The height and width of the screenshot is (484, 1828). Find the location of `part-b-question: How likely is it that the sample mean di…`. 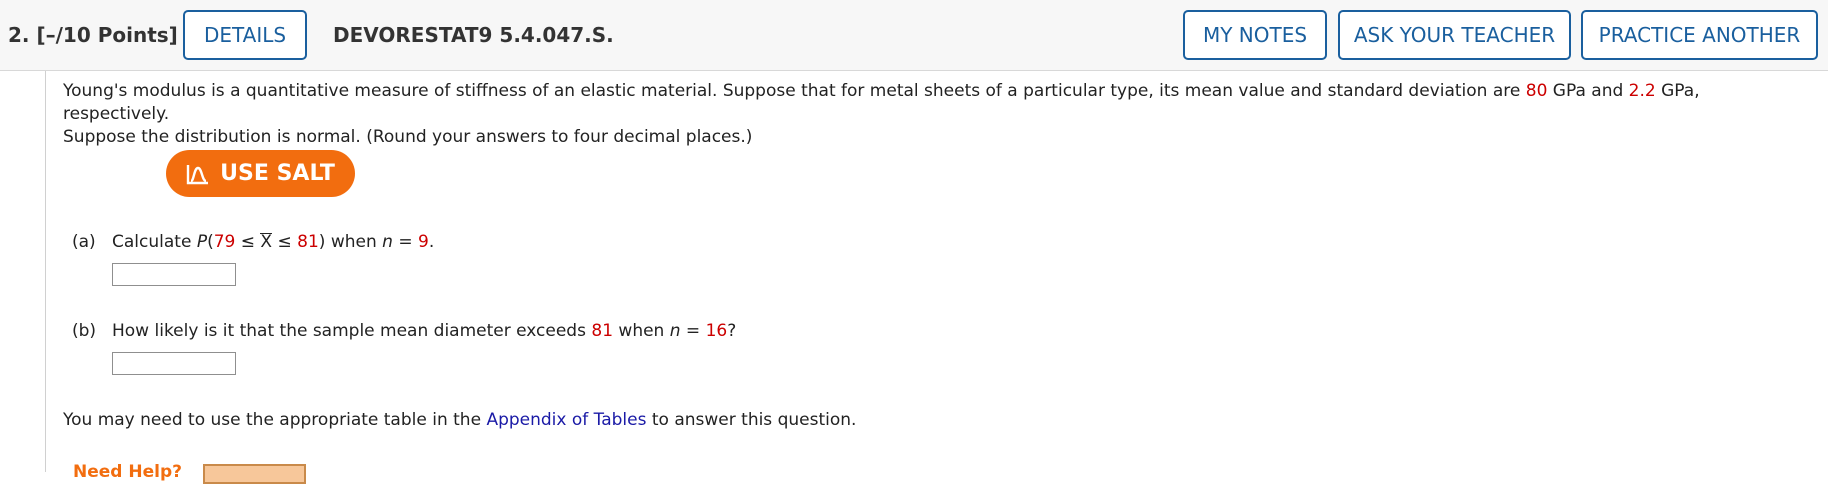

part-b-question: How likely is it that the sample mean di… is located at coordinates (424, 331).